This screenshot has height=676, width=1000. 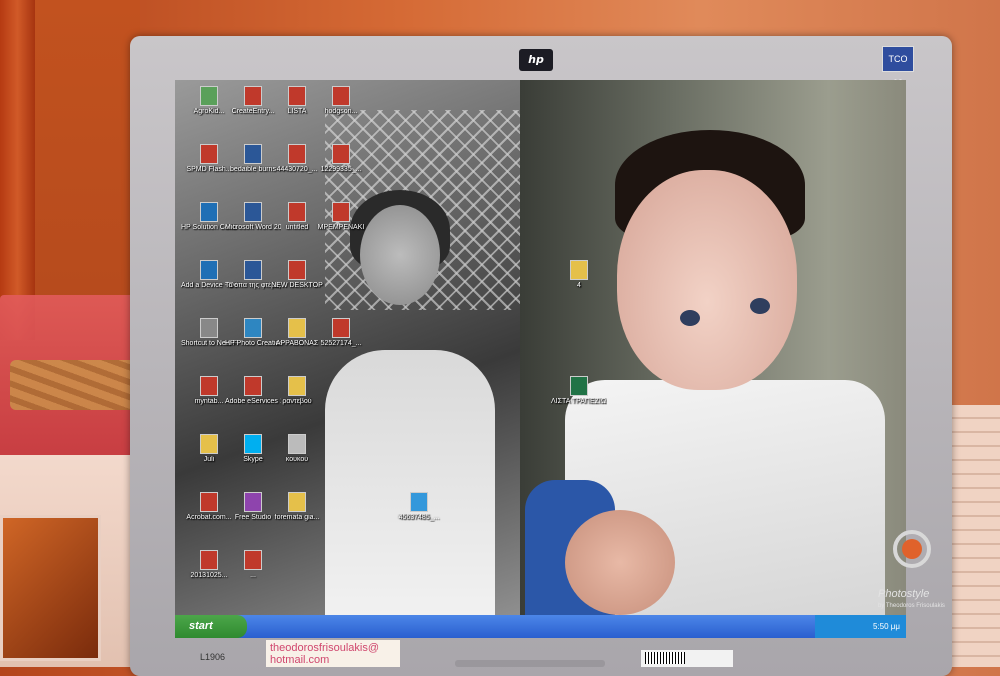 What do you see at coordinates (665, 658) in the screenshot?
I see `barcode-icon` at bounding box center [665, 658].